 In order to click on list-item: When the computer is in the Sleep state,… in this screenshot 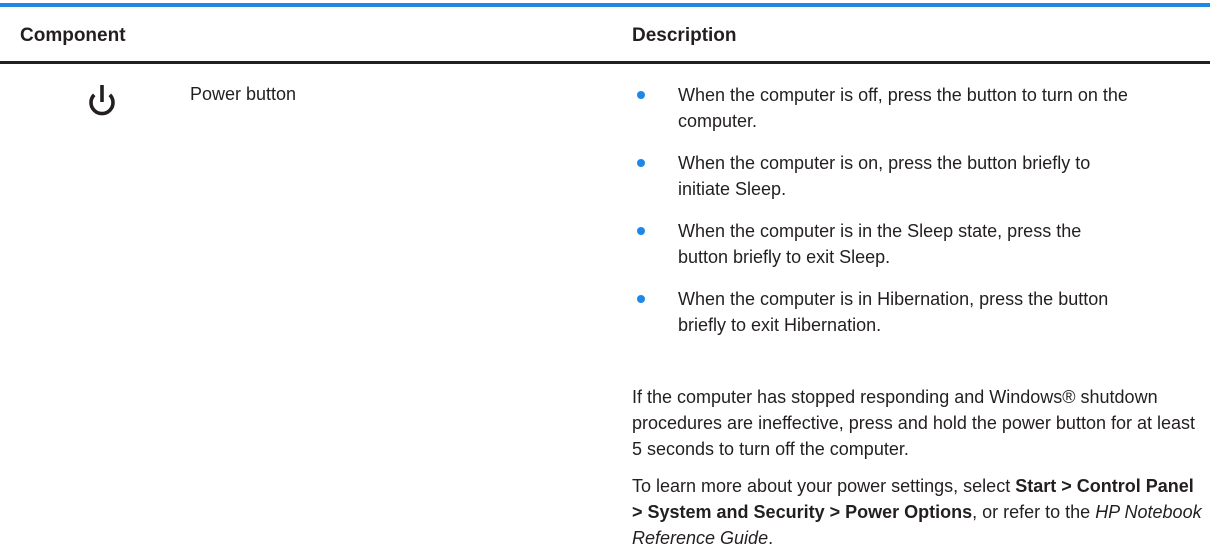, I will do `click(884, 244)`.